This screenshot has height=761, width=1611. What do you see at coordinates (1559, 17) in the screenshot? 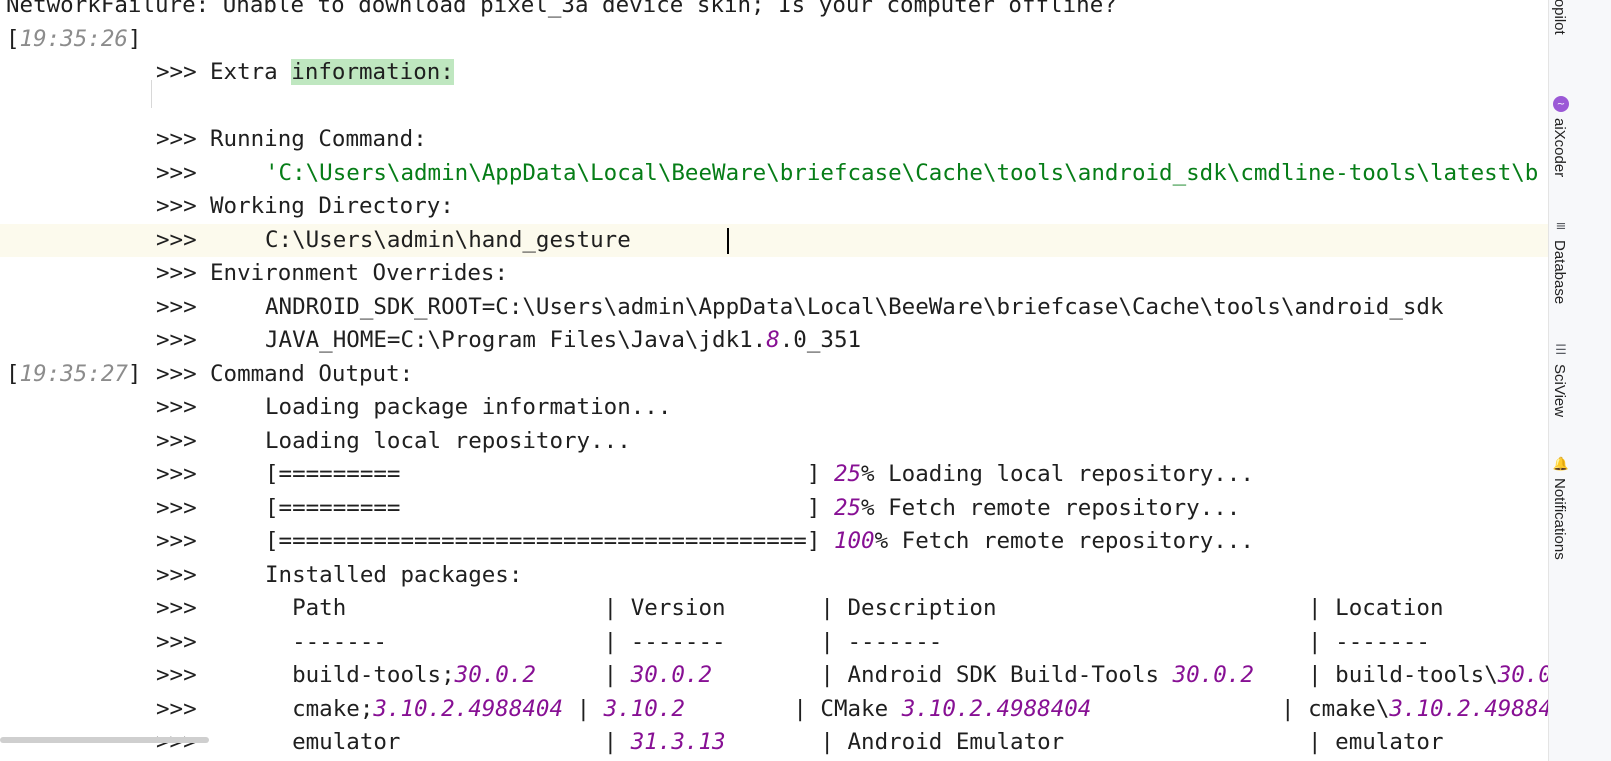
I see `tool-window-label: Copilot` at bounding box center [1559, 17].